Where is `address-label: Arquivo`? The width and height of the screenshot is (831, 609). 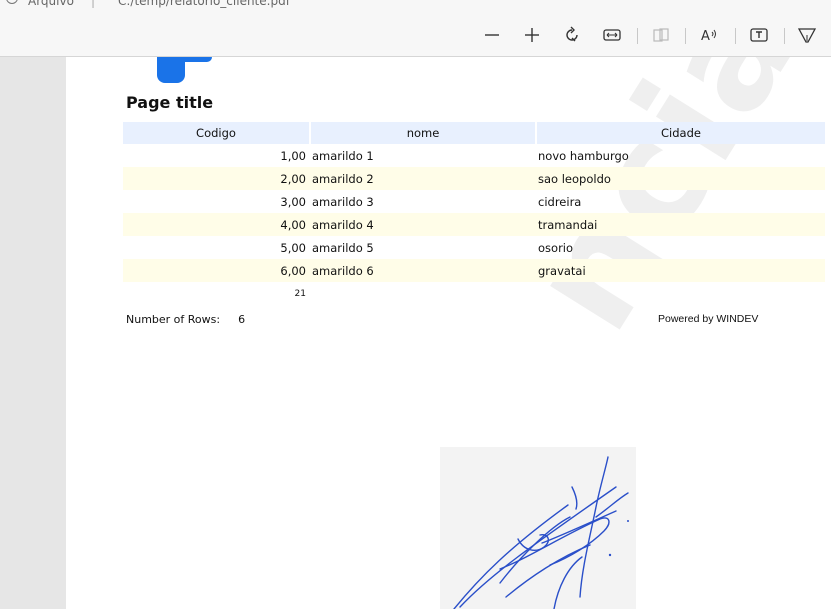
address-label: Arquivo is located at coordinates (51, 4).